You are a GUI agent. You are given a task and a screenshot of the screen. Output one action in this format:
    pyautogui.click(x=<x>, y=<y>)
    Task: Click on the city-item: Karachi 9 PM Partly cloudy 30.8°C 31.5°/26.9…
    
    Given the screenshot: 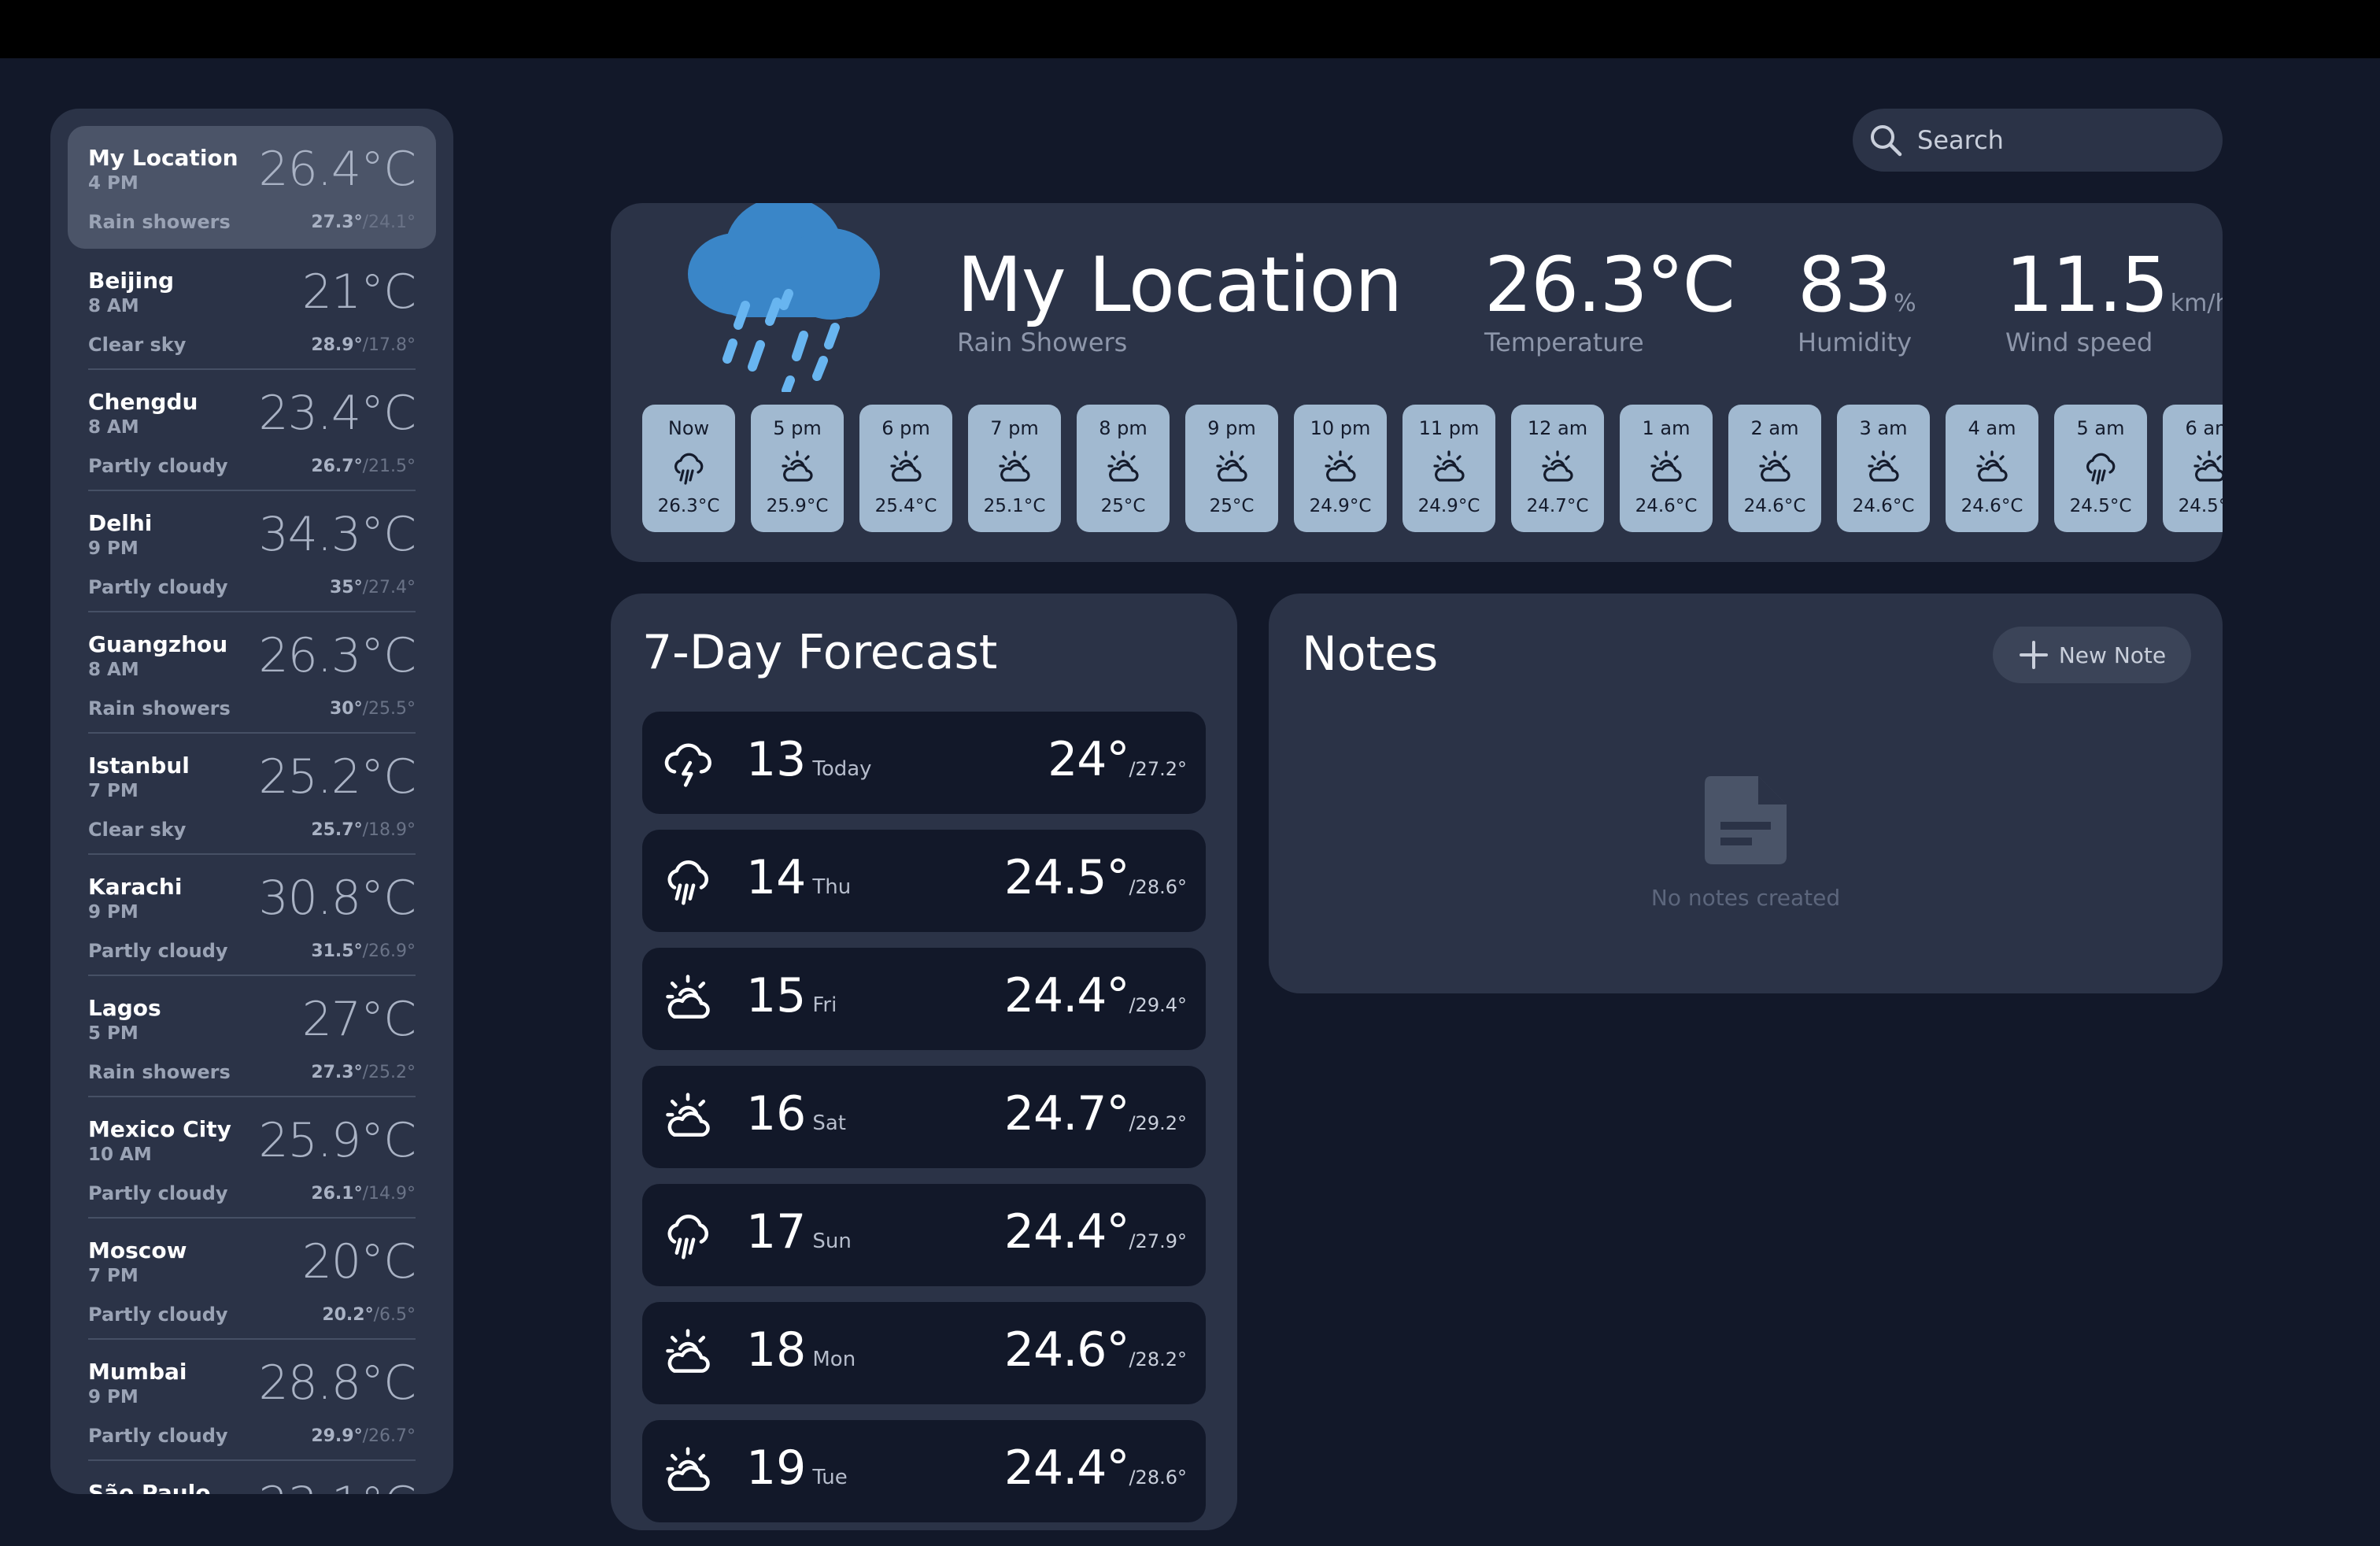 What is the action you would take?
    pyautogui.click(x=252, y=915)
    